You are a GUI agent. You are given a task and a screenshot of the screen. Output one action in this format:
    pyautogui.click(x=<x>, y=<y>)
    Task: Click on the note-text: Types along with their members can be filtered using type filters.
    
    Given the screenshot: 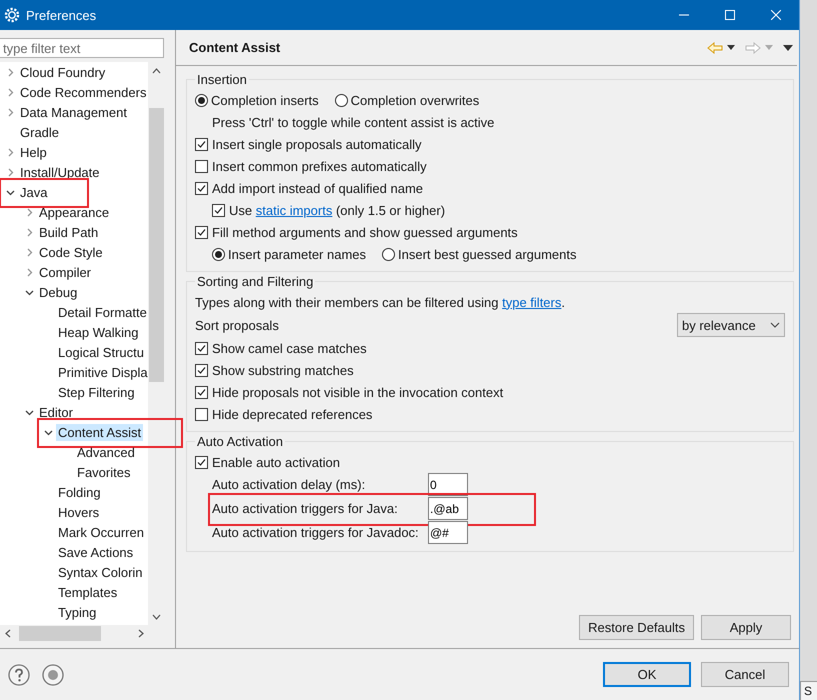 What is the action you would take?
    pyautogui.click(x=380, y=302)
    